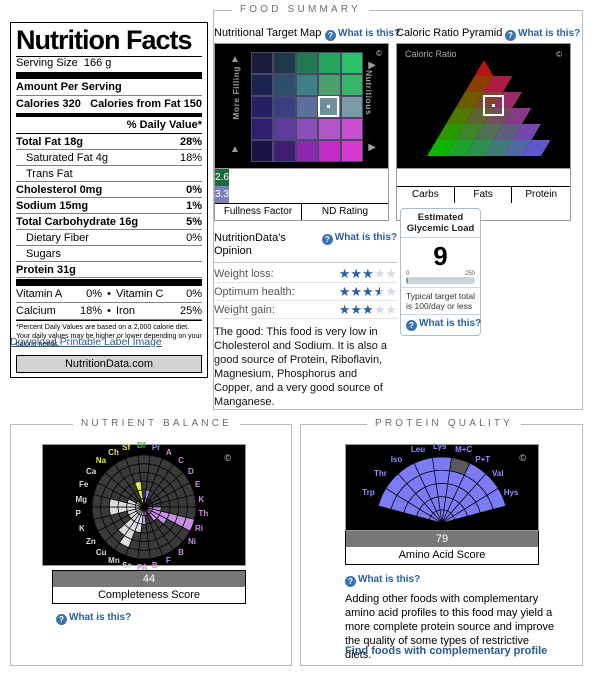  What do you see at coordinates (127, 566) in the screenshot?
I see `nutrient-wheel-label: Se` at bounding box center [127, 566].